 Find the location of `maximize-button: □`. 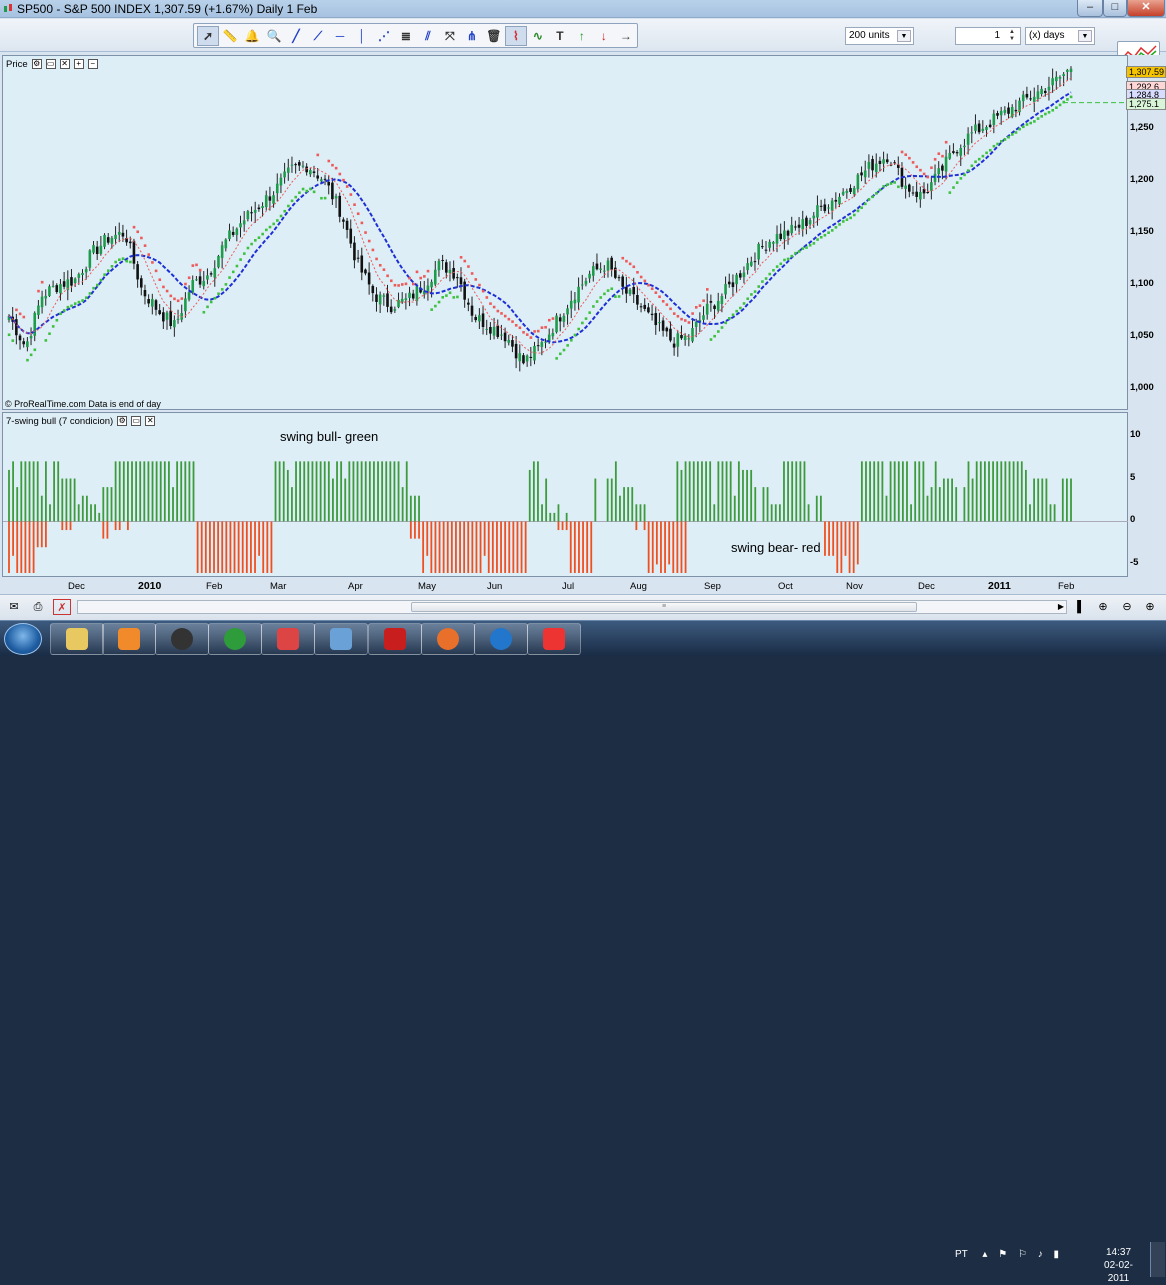

maximize-button: □ is located at coordinates (1115, 8).